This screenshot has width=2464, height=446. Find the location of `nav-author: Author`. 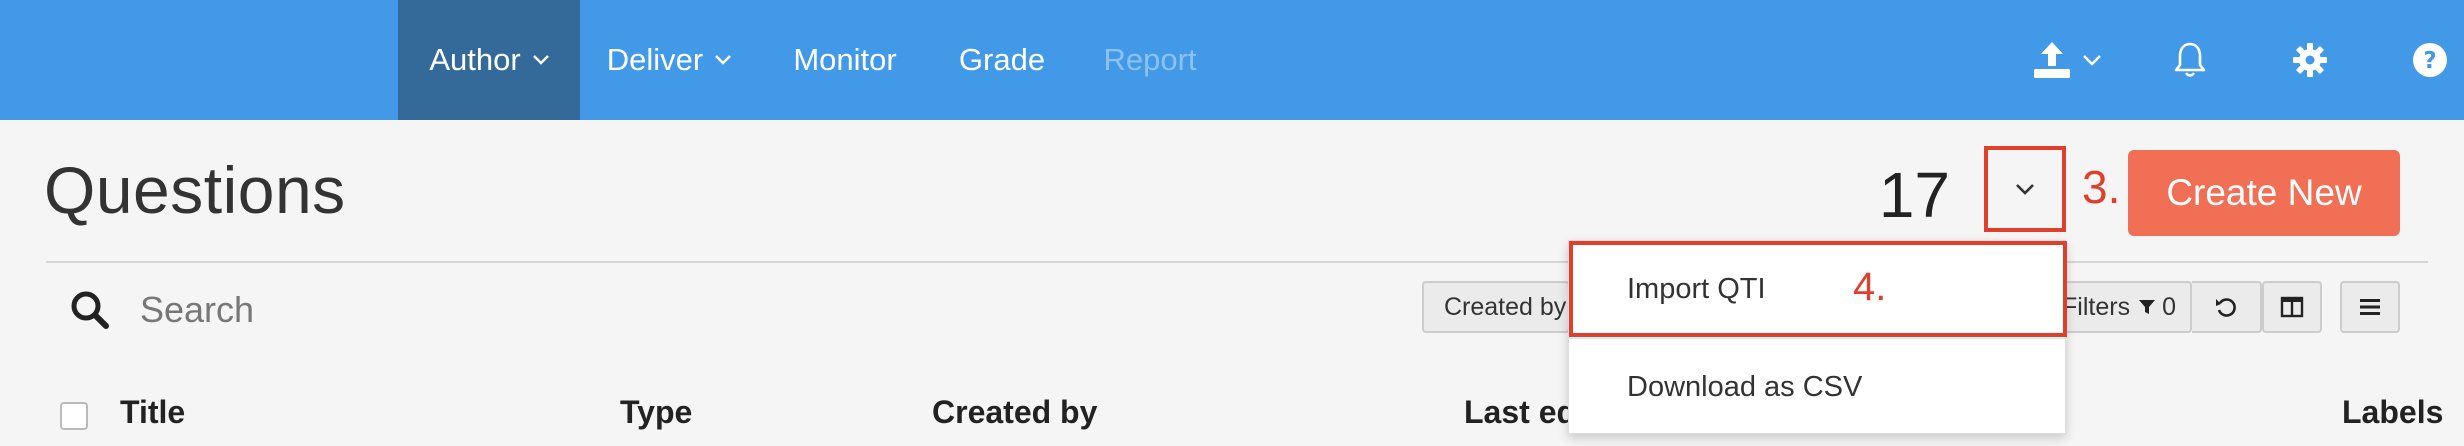

nav-author: Author is located at coordinates (489, 60).